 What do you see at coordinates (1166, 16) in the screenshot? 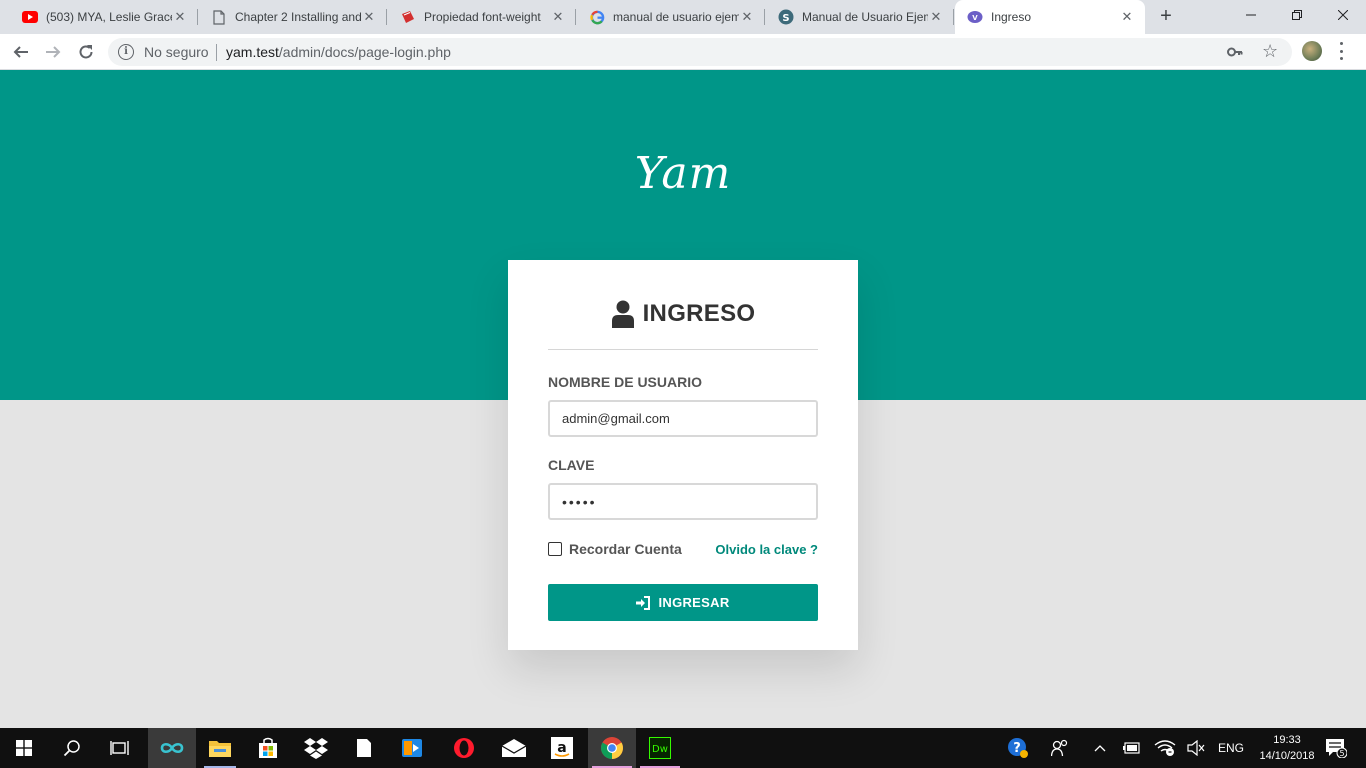
I see `new-tab-button: +` at bounding box center [1166, 16].